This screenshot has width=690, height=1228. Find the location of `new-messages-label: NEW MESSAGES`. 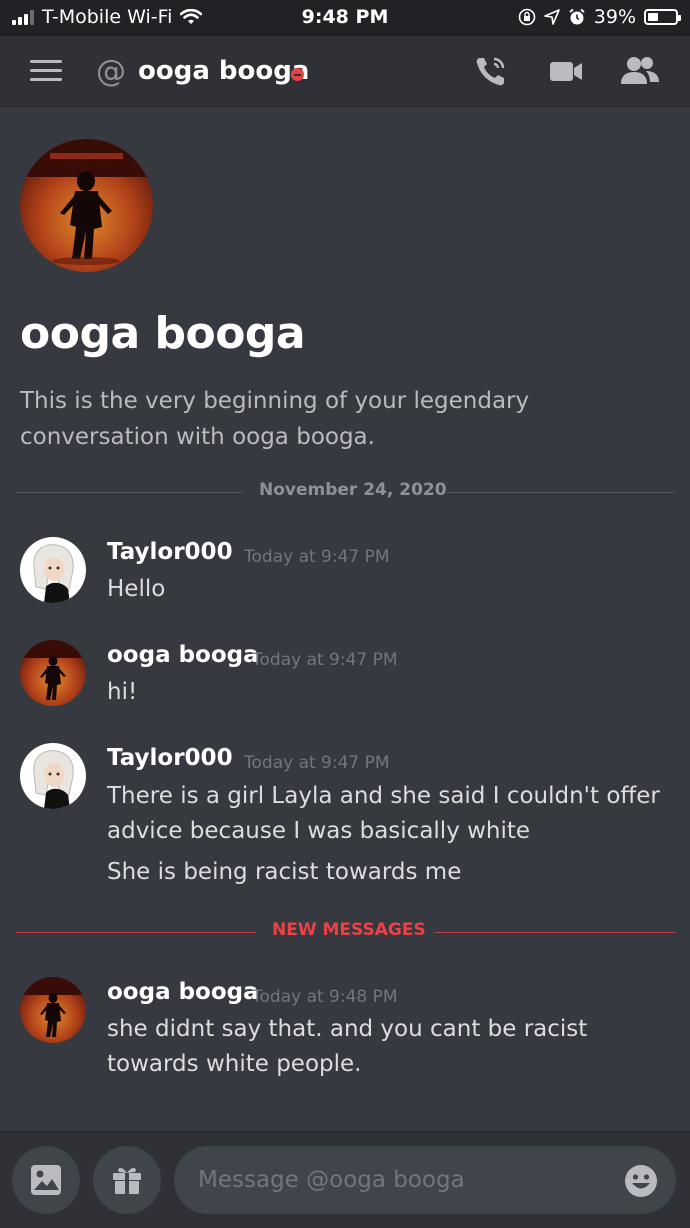

new-messages-label: NEW MESSAGES is located at coordinates (349, 930).